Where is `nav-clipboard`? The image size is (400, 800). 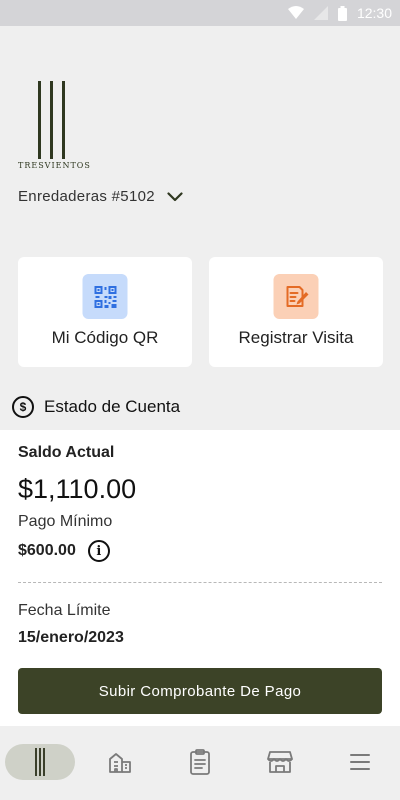
nav-clipboard is located at coordinates (200, 762).